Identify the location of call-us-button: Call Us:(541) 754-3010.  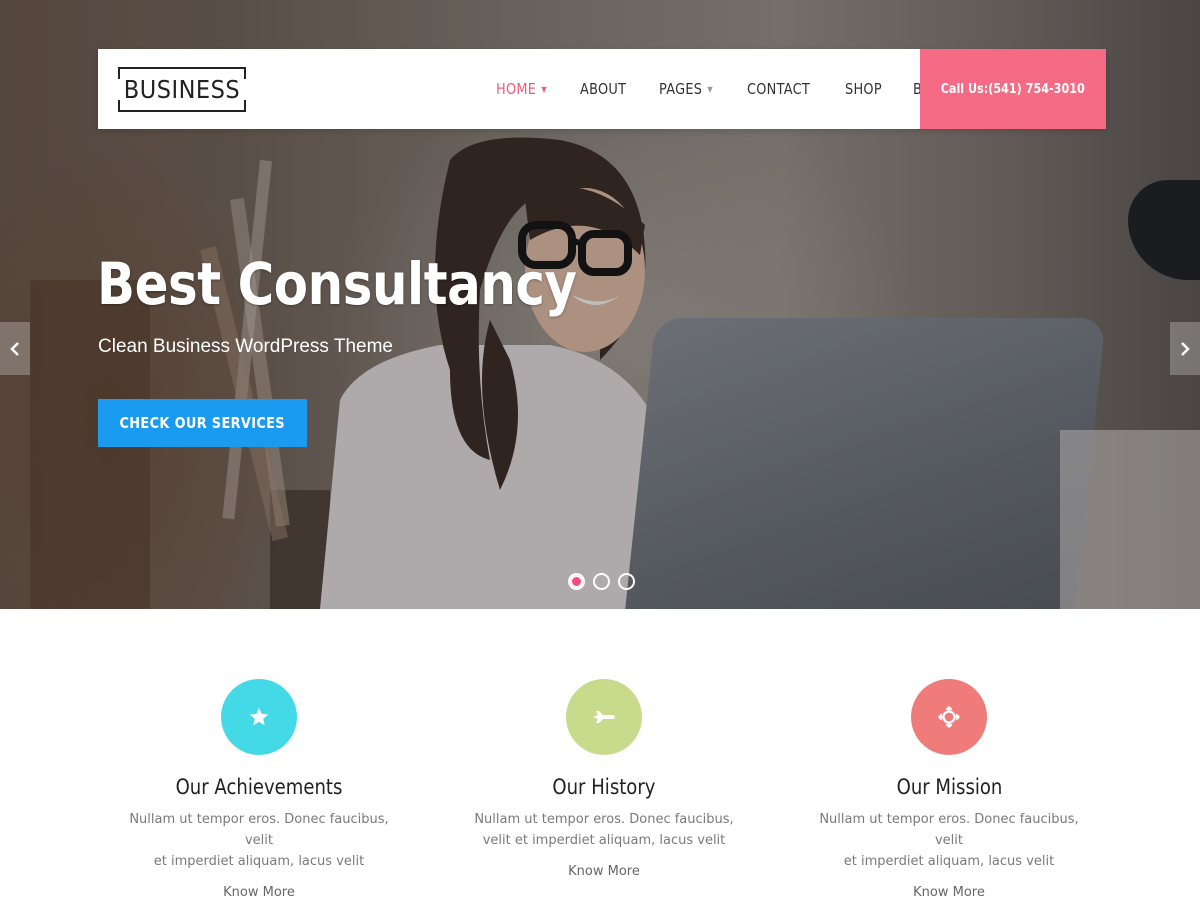
(1013, 89).